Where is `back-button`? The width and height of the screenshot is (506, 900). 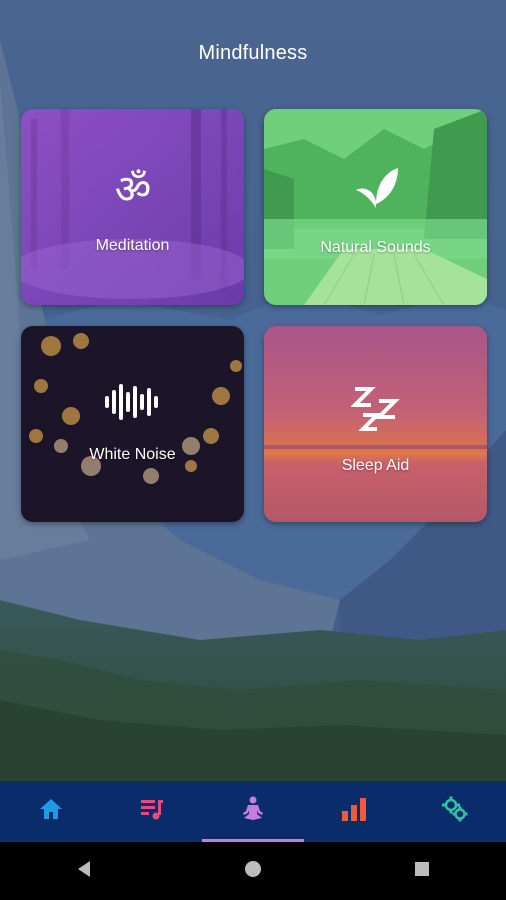
back-button is located at coordinates (84, 871).